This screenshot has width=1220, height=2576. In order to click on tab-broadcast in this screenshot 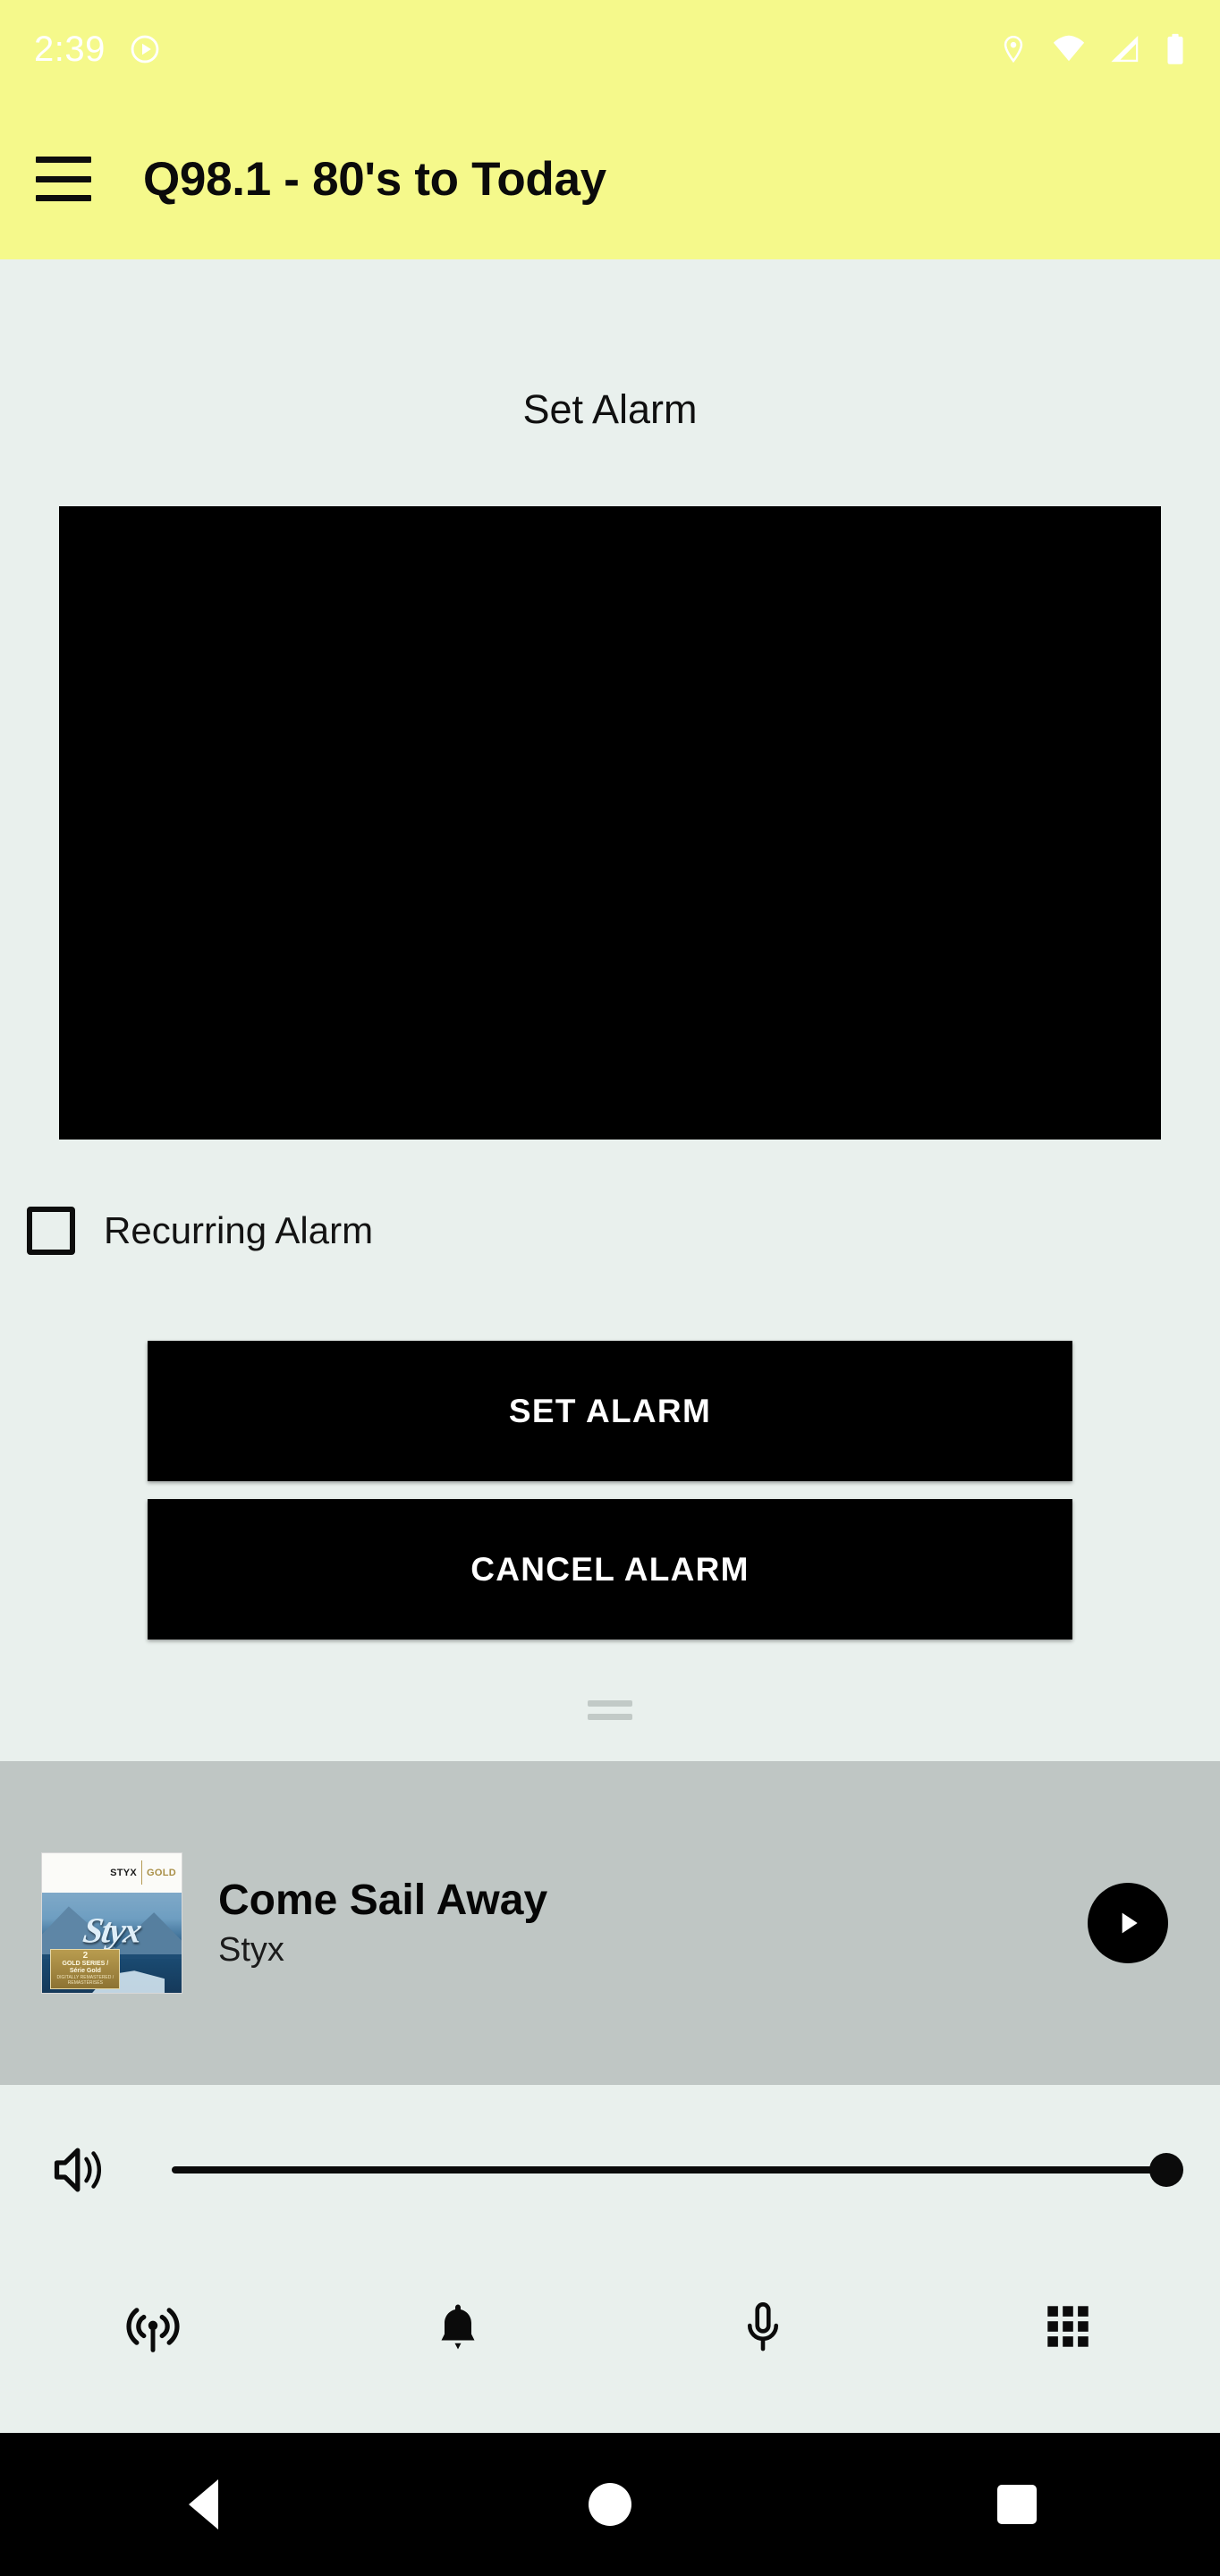, I will do `click(152, 2326)`.